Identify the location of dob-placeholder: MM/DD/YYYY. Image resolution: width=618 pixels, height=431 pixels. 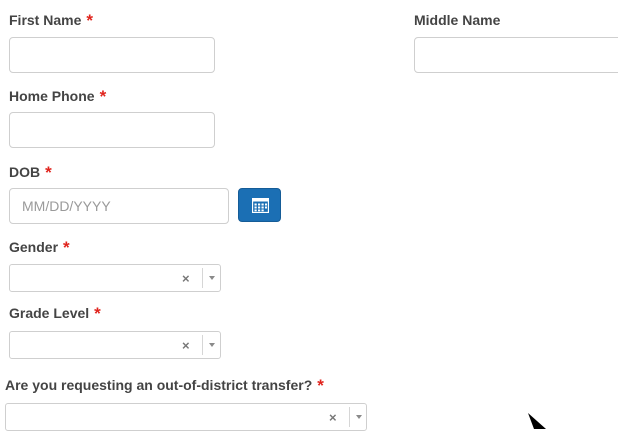
(66, 206).